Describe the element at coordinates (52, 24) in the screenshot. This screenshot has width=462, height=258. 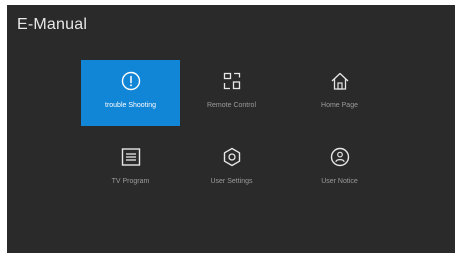
I see `page-title: E-Manual` at that location.